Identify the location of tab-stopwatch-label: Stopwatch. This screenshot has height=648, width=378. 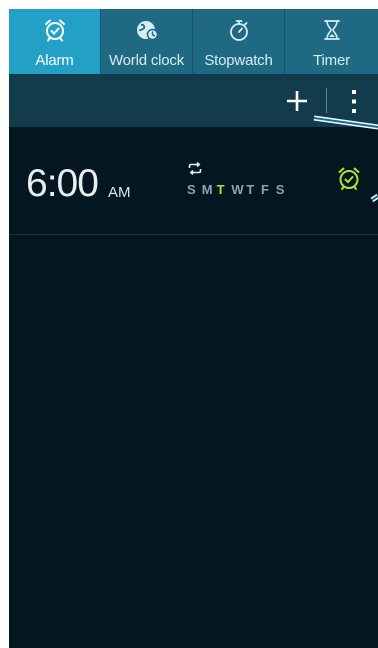
(238, 60).